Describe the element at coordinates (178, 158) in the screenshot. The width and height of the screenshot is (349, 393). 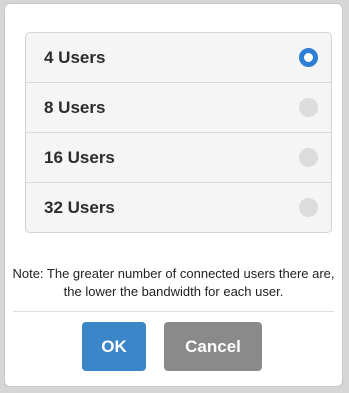
I see `option-16-users: 16 Users` at that location.